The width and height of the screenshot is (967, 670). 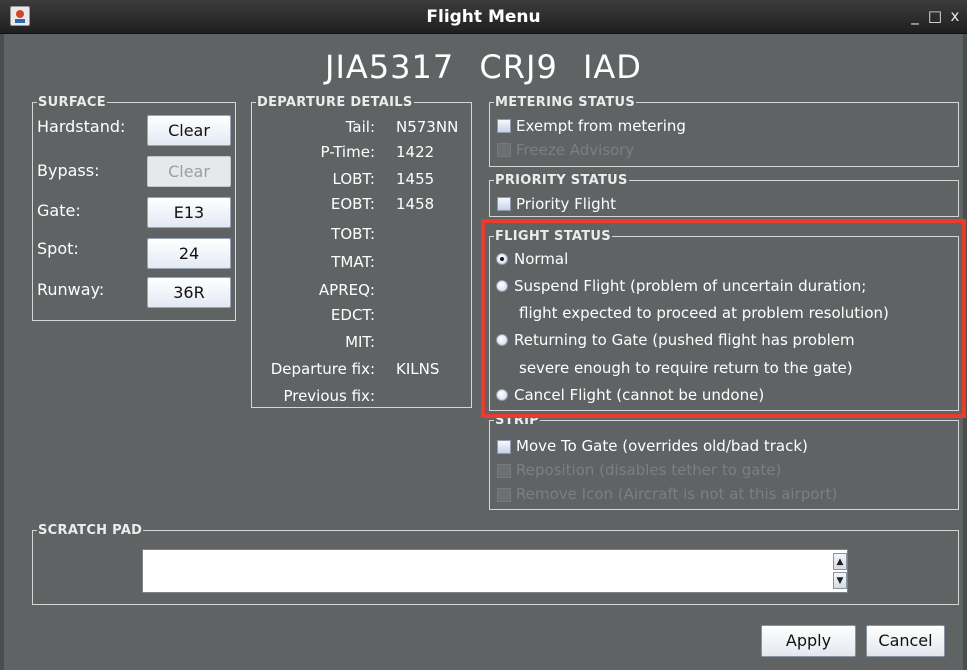 What do you see at coordinates (90, 530) in the screenshot?
I see `scratch-pad-legend: SCRATCH PAD` at bounding box center [90, 530].